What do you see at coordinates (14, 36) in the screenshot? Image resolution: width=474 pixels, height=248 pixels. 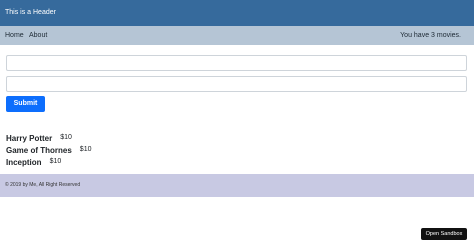 I see `nav-link-home: Home` at bounding box center [14, 36].